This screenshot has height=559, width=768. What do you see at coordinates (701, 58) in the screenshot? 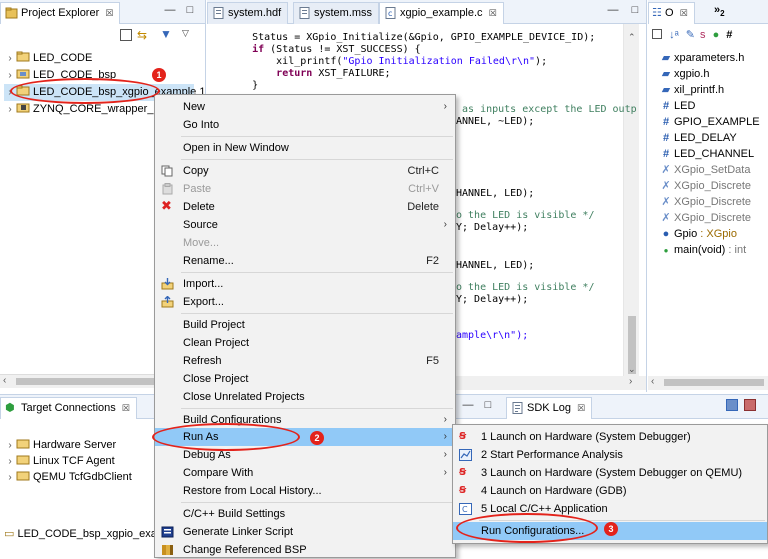
I see `outline-item: ▰ xparameters.h` at bounding box center [701, 58].